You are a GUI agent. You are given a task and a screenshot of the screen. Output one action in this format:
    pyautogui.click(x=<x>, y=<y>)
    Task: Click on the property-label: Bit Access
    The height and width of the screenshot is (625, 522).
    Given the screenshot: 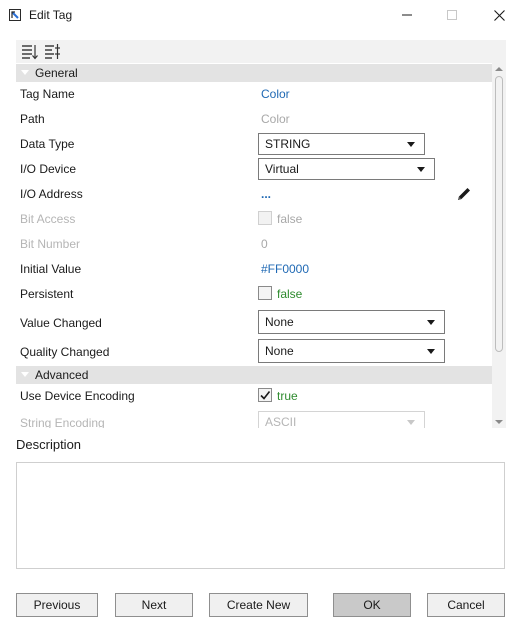 What is the action you would take?
    pyautogui.click(x=48, y=219)
    